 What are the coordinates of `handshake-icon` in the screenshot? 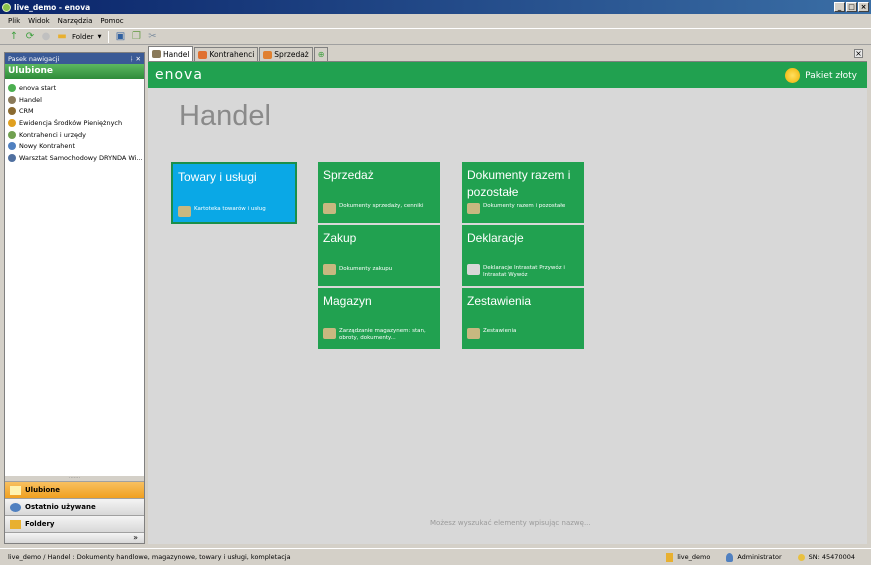 It's located at (12, 134).